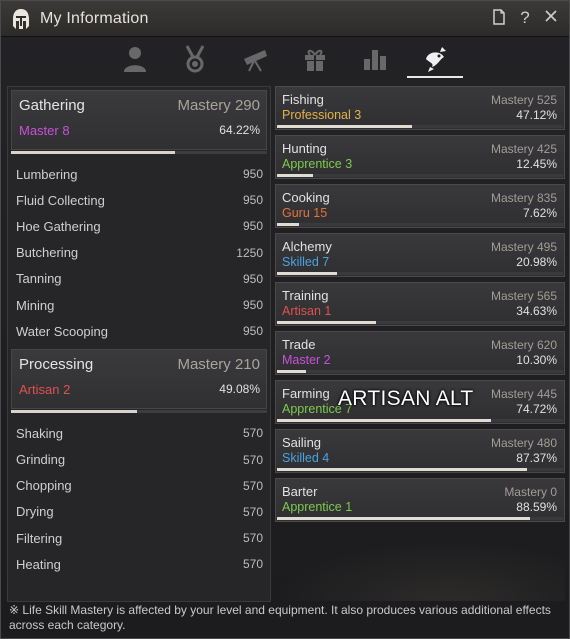 Image resolution: width=570 pixels, height=639 pixels. Describe the element at coordinates (536, 262) in the screenshot. I see `skill-percent: 20.98%` at that location.